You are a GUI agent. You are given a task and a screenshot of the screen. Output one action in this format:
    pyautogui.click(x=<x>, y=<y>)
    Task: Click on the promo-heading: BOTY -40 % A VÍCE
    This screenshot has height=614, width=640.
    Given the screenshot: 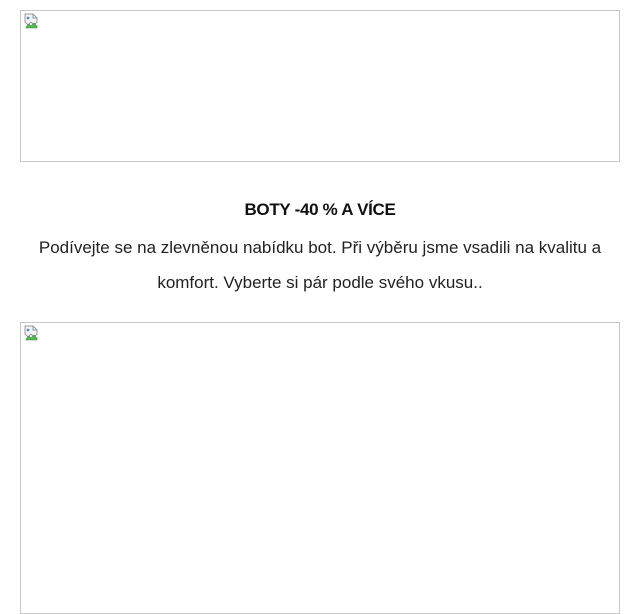 What is the action you would take?
    pyautogui.click(x=320, y=209)
    